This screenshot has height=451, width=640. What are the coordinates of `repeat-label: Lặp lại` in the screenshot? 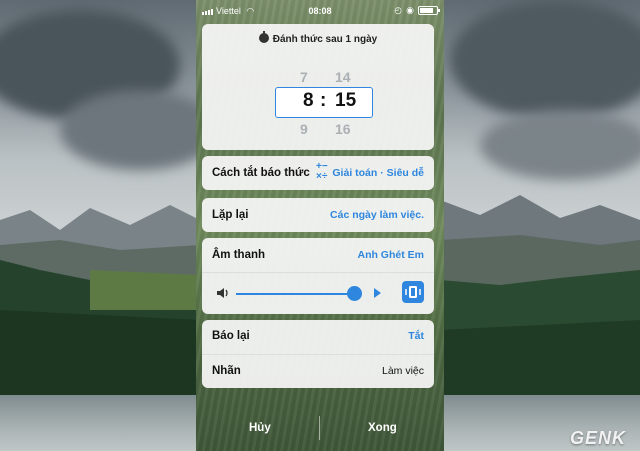 It's located at (230, 215).